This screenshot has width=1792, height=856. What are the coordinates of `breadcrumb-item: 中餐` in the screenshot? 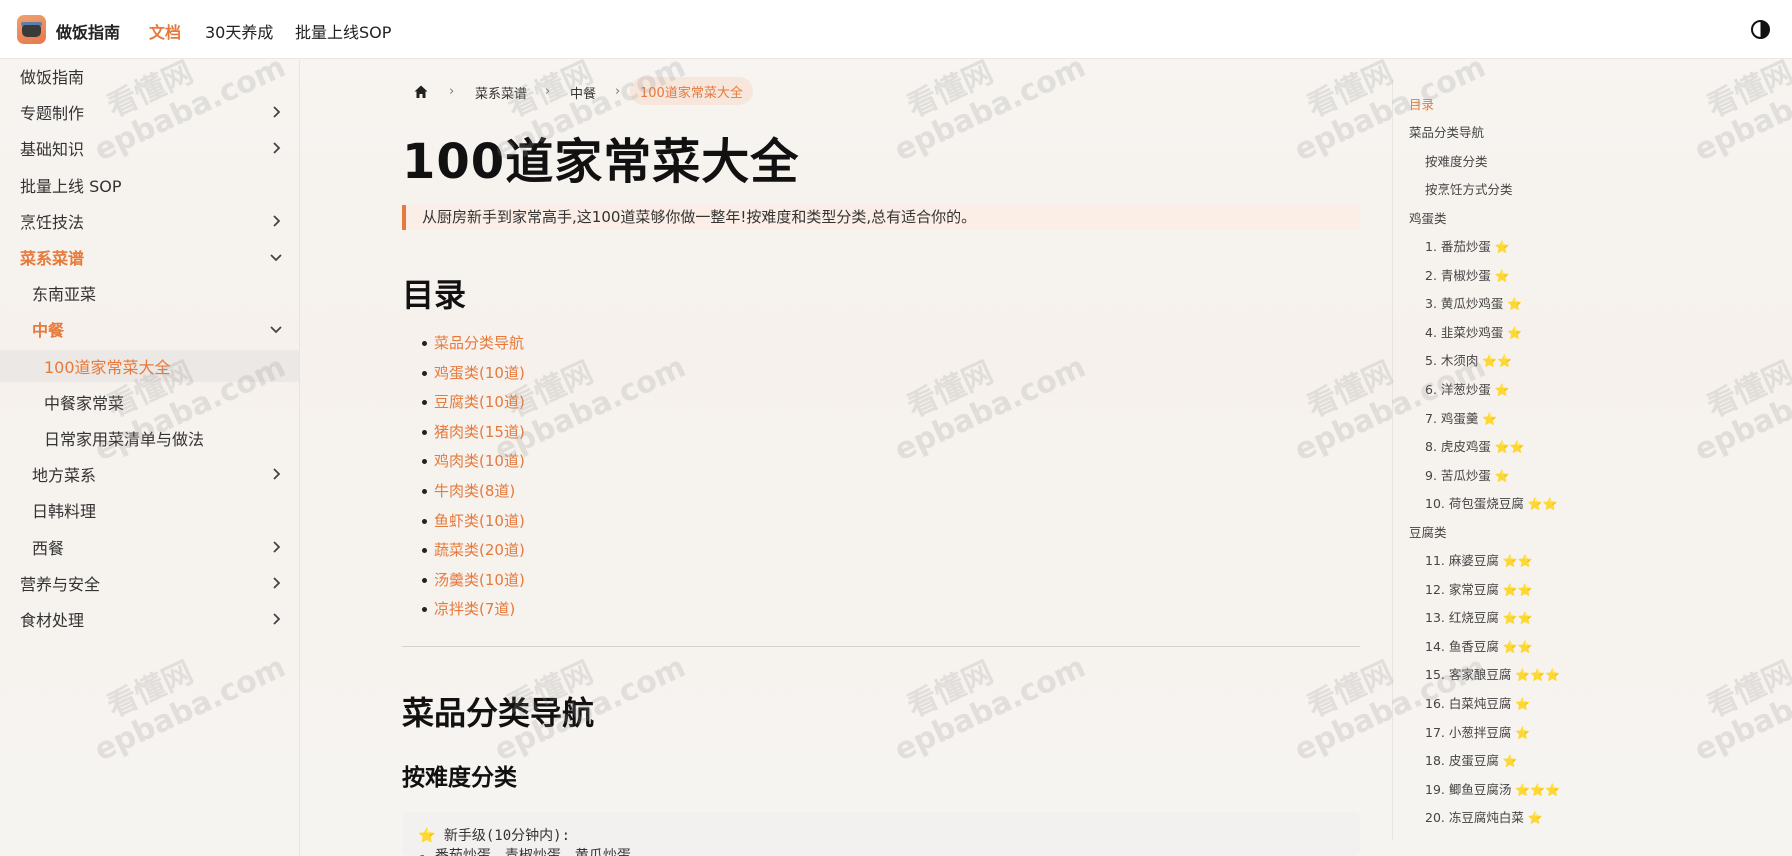 It's located at (583, 92).